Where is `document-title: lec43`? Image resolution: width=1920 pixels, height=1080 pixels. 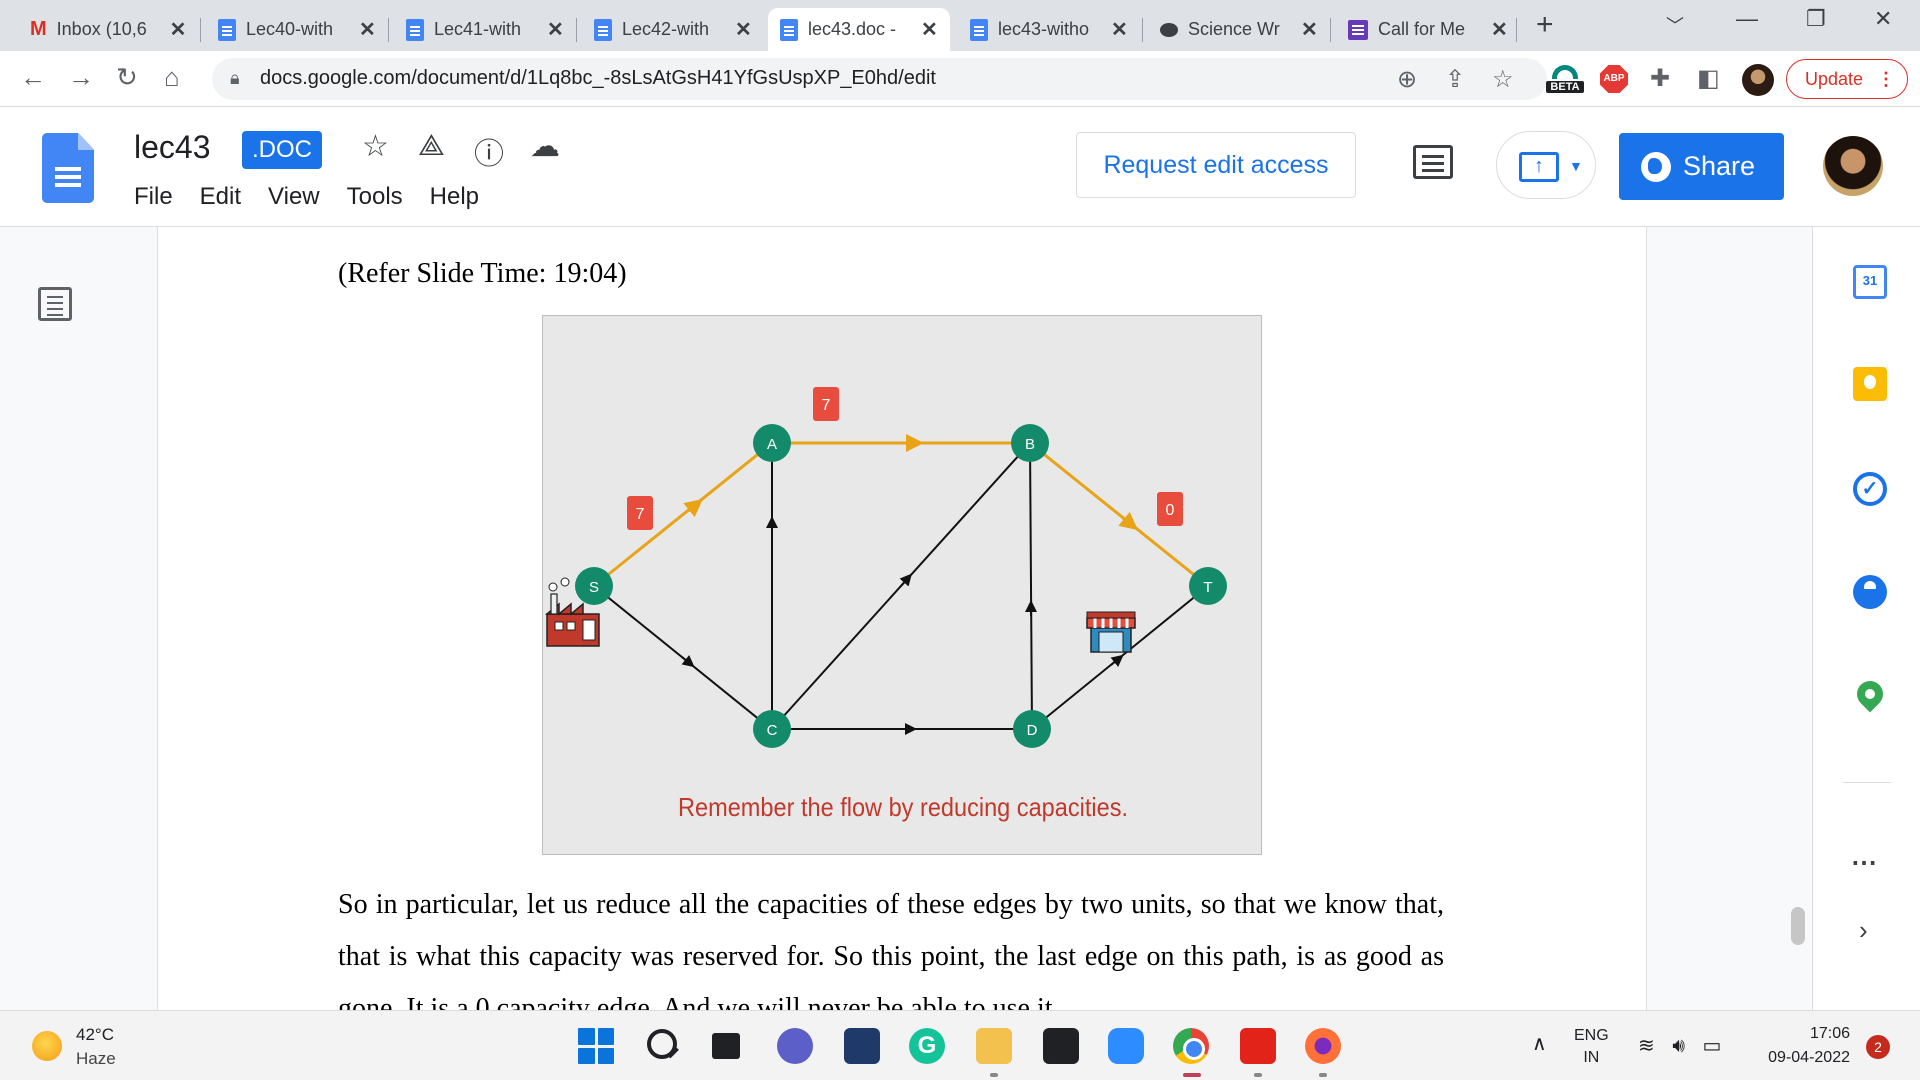 document-title: lec43 is located at coordinates (172, 147).